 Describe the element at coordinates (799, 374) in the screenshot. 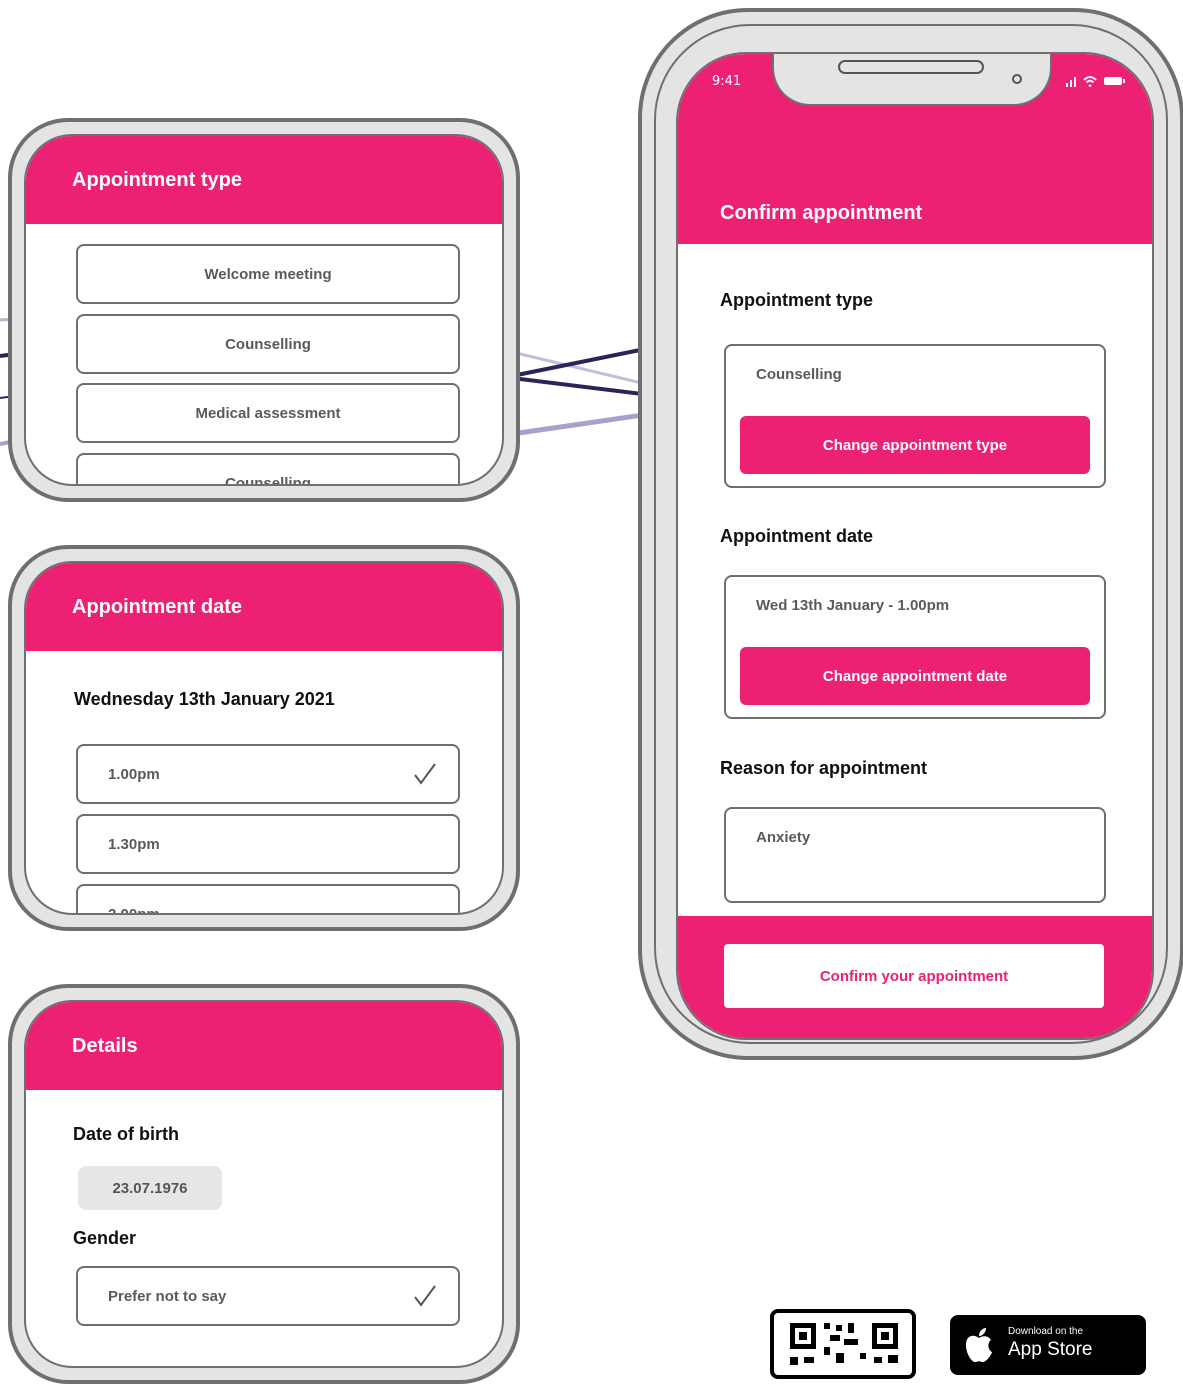

I see `appointment-type-value: Counselling` at that location.